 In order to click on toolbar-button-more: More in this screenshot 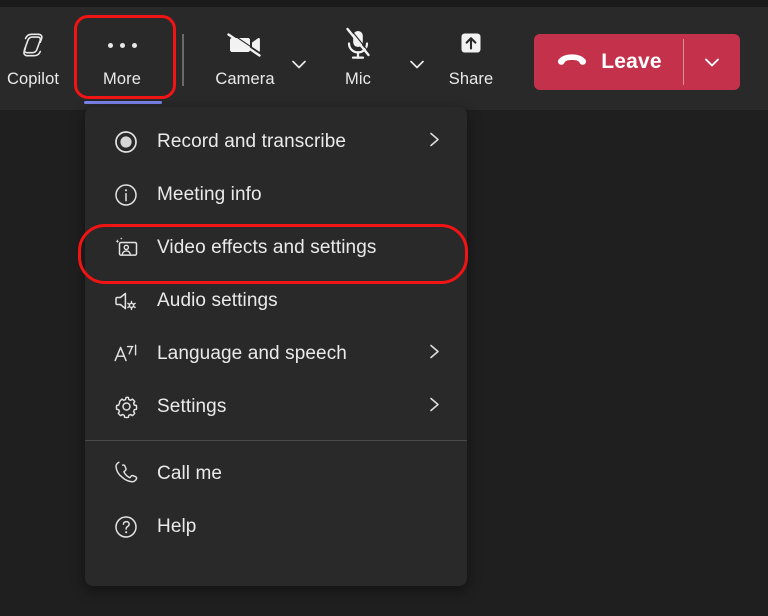, I will do `click(122, 56)`.